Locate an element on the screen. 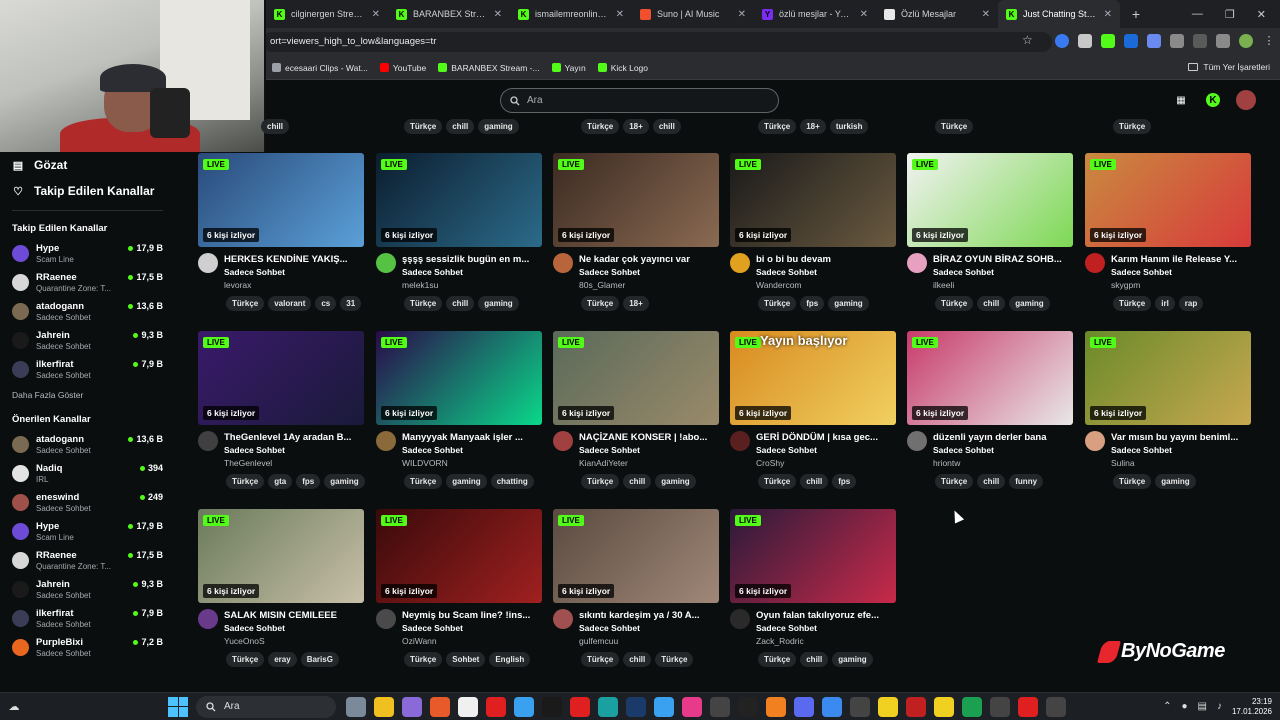 The width and height of the screenshot is (1280, 720). tag-chip: valorant is located at coordinates (290, 303).